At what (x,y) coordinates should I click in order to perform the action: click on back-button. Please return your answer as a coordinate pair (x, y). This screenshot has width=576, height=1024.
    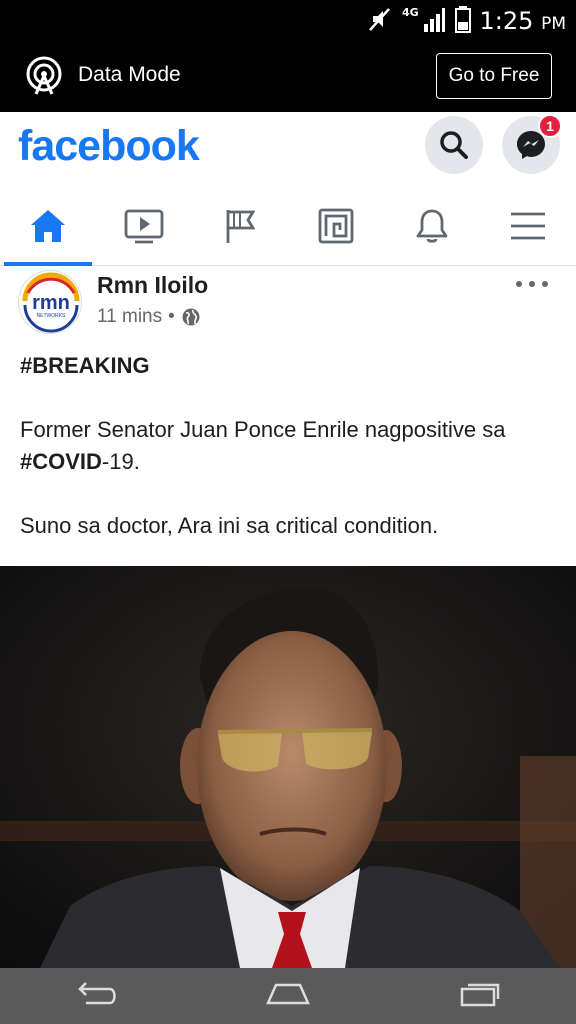
    Looking at the image, I should click on (96, 996).